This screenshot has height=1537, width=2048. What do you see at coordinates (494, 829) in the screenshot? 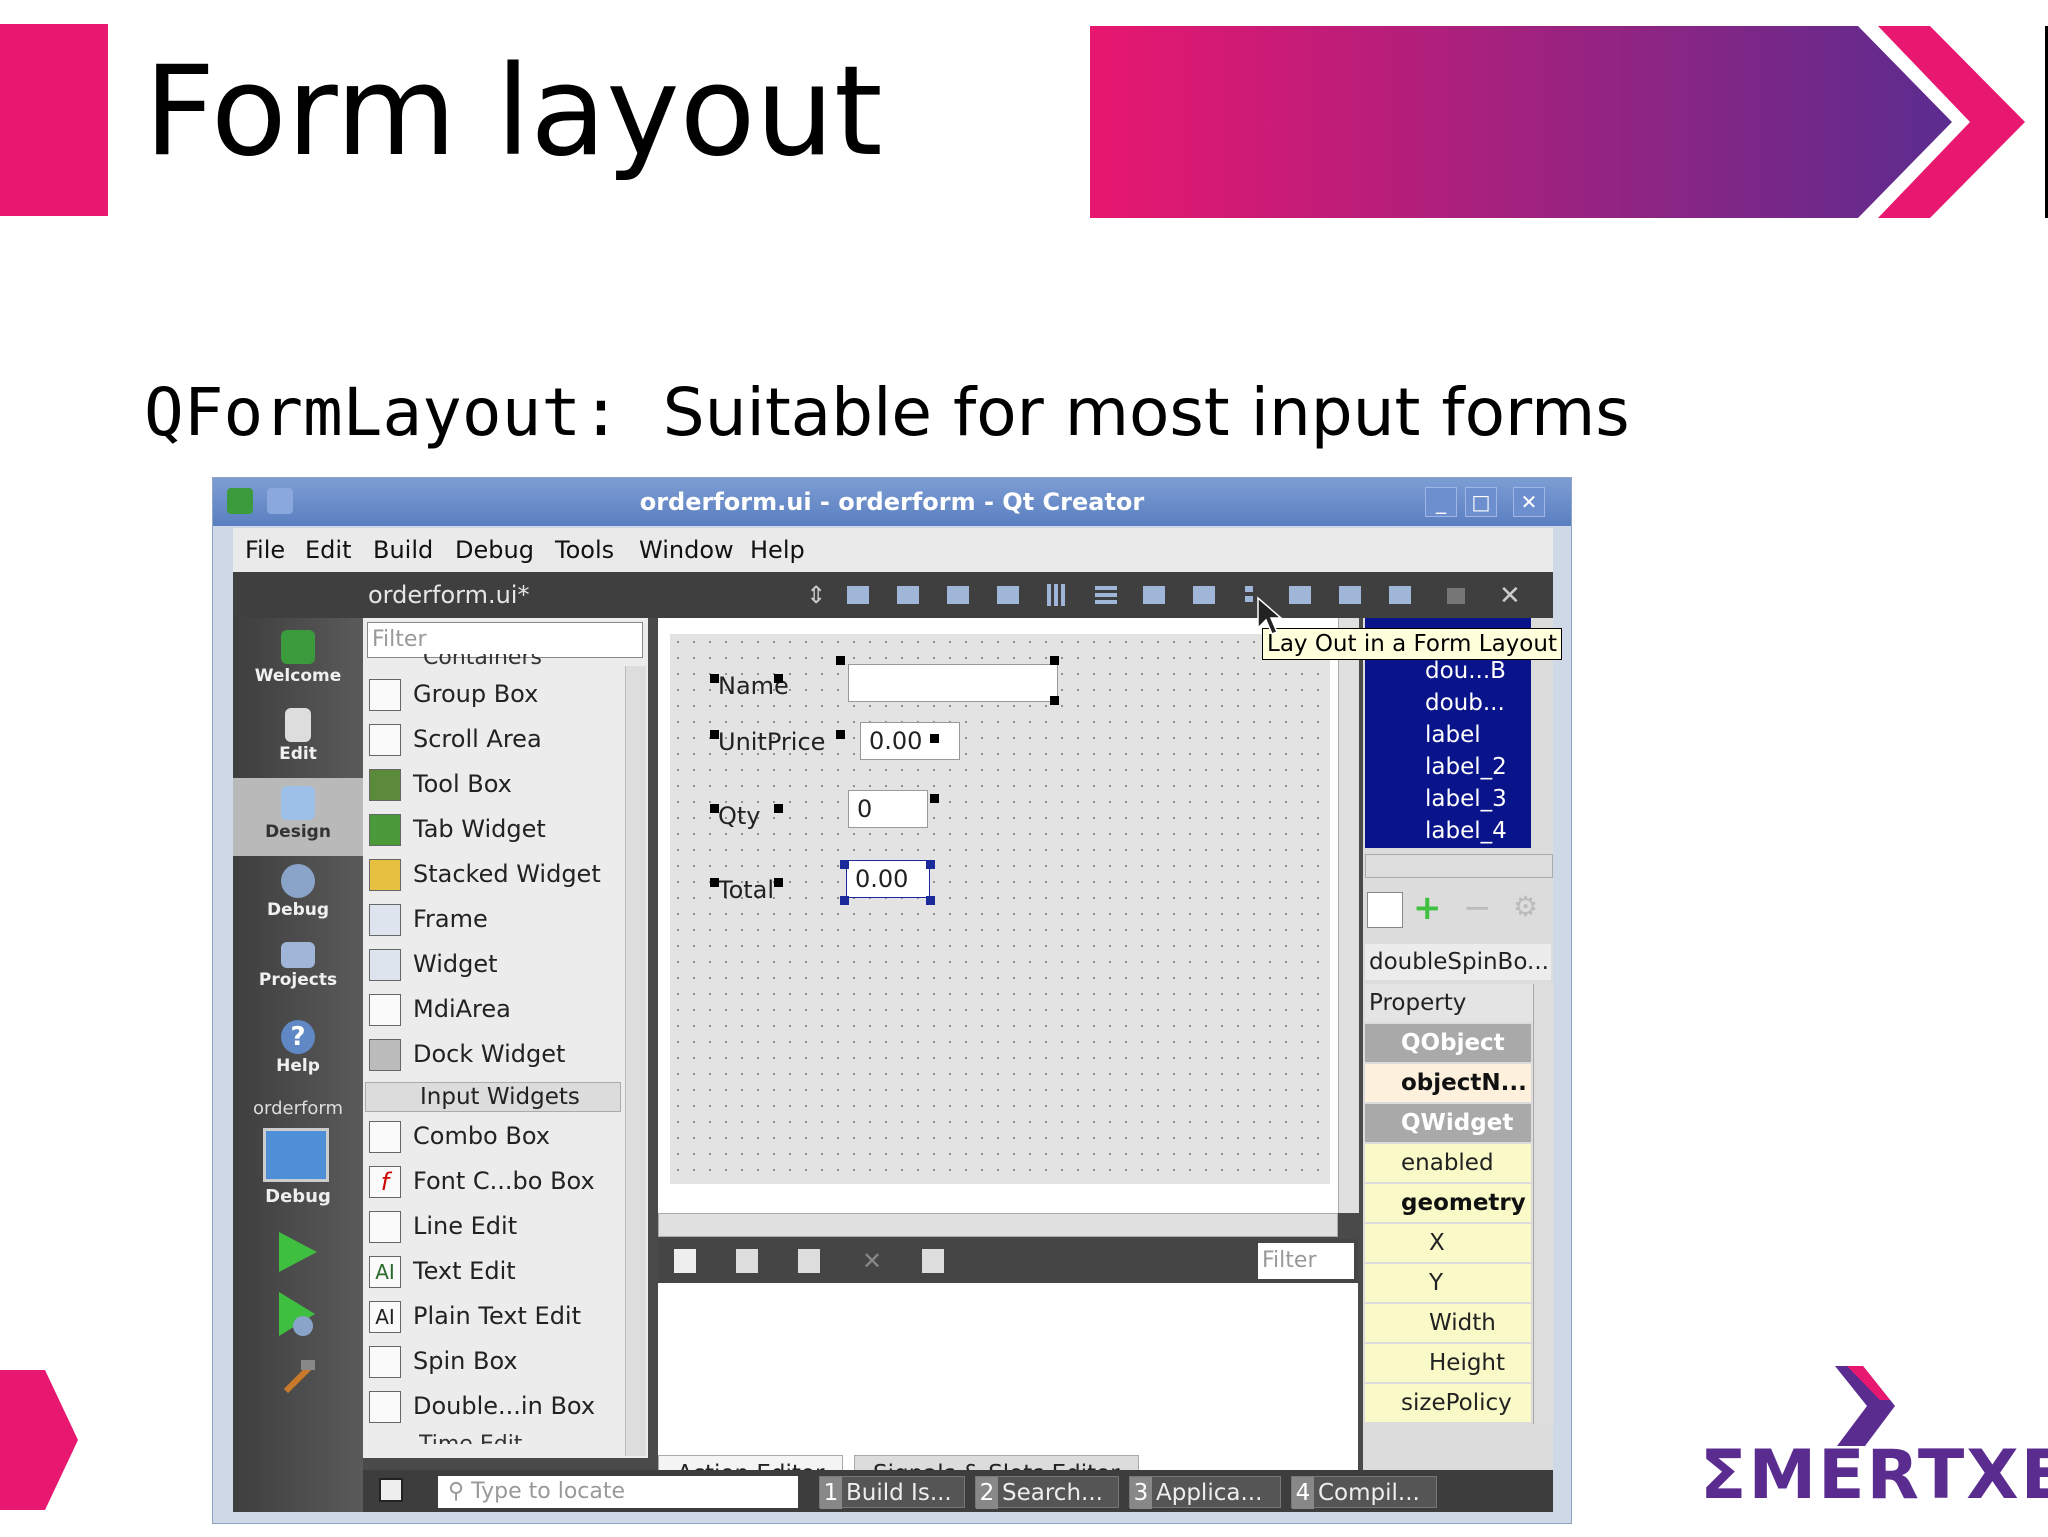
I see `widget-tab-widget: Tab Widget` at bounding box center [494, 829].